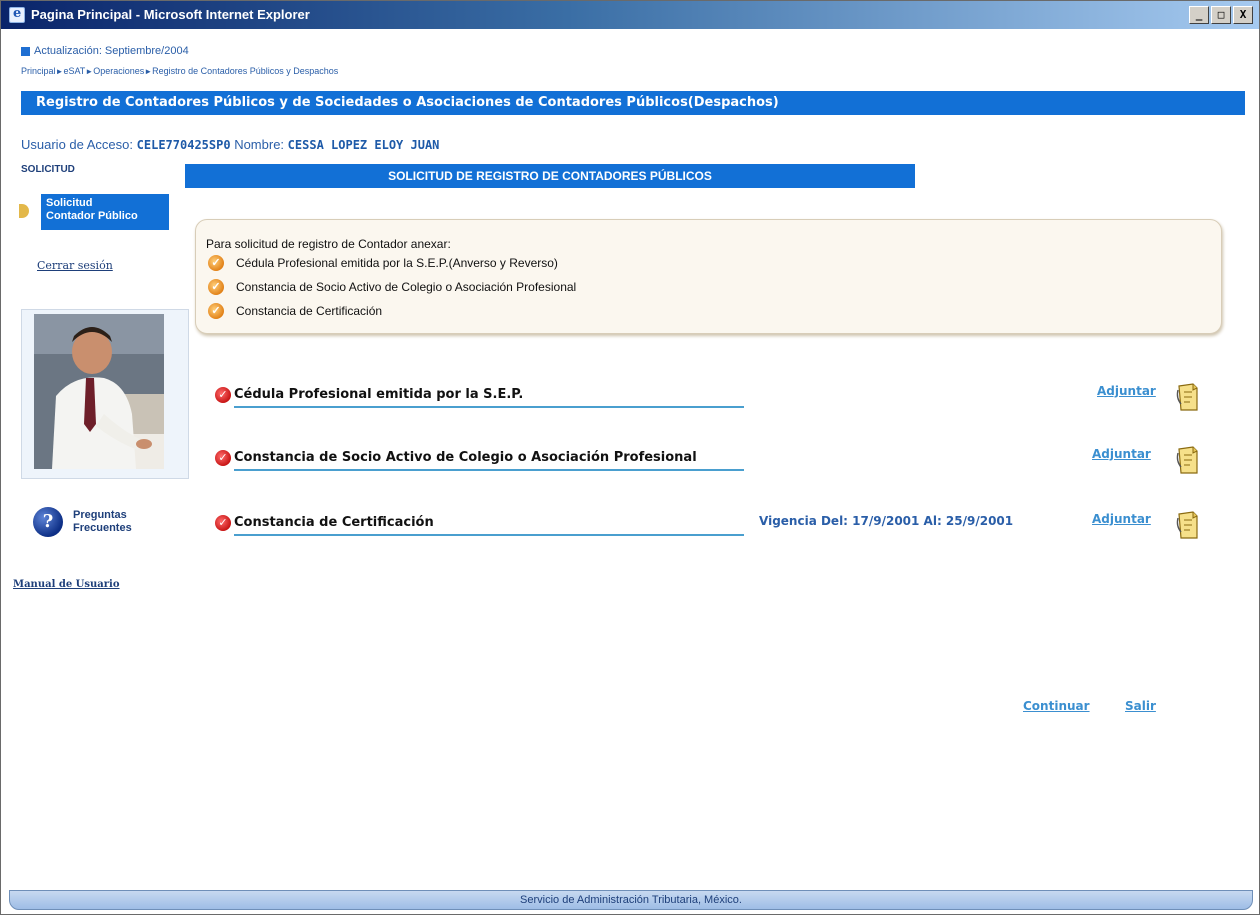 This screenshot has height=915, width=1260. I want to click on active-marker-icon, so click(24, 211).